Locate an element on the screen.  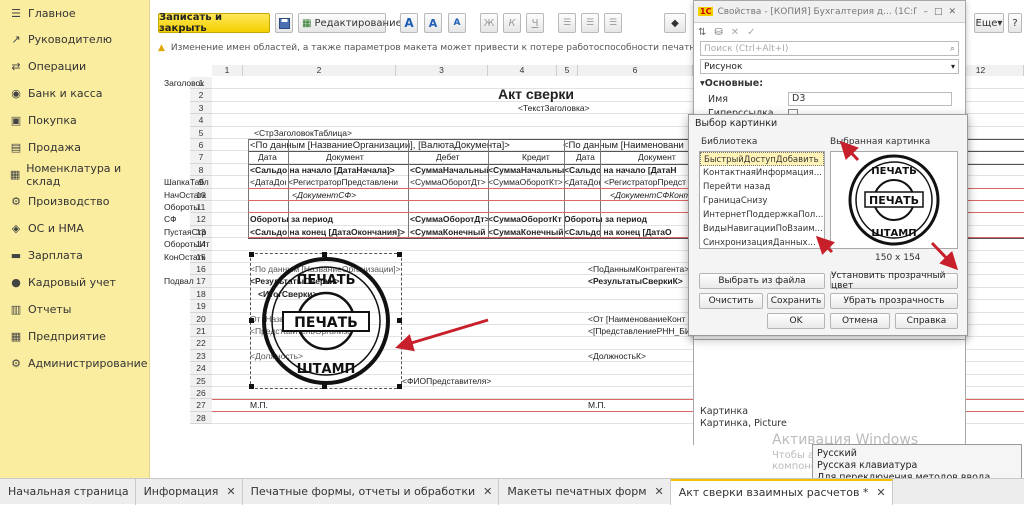
area-label: ПустаяСтр is located at coordinates (187, 232).